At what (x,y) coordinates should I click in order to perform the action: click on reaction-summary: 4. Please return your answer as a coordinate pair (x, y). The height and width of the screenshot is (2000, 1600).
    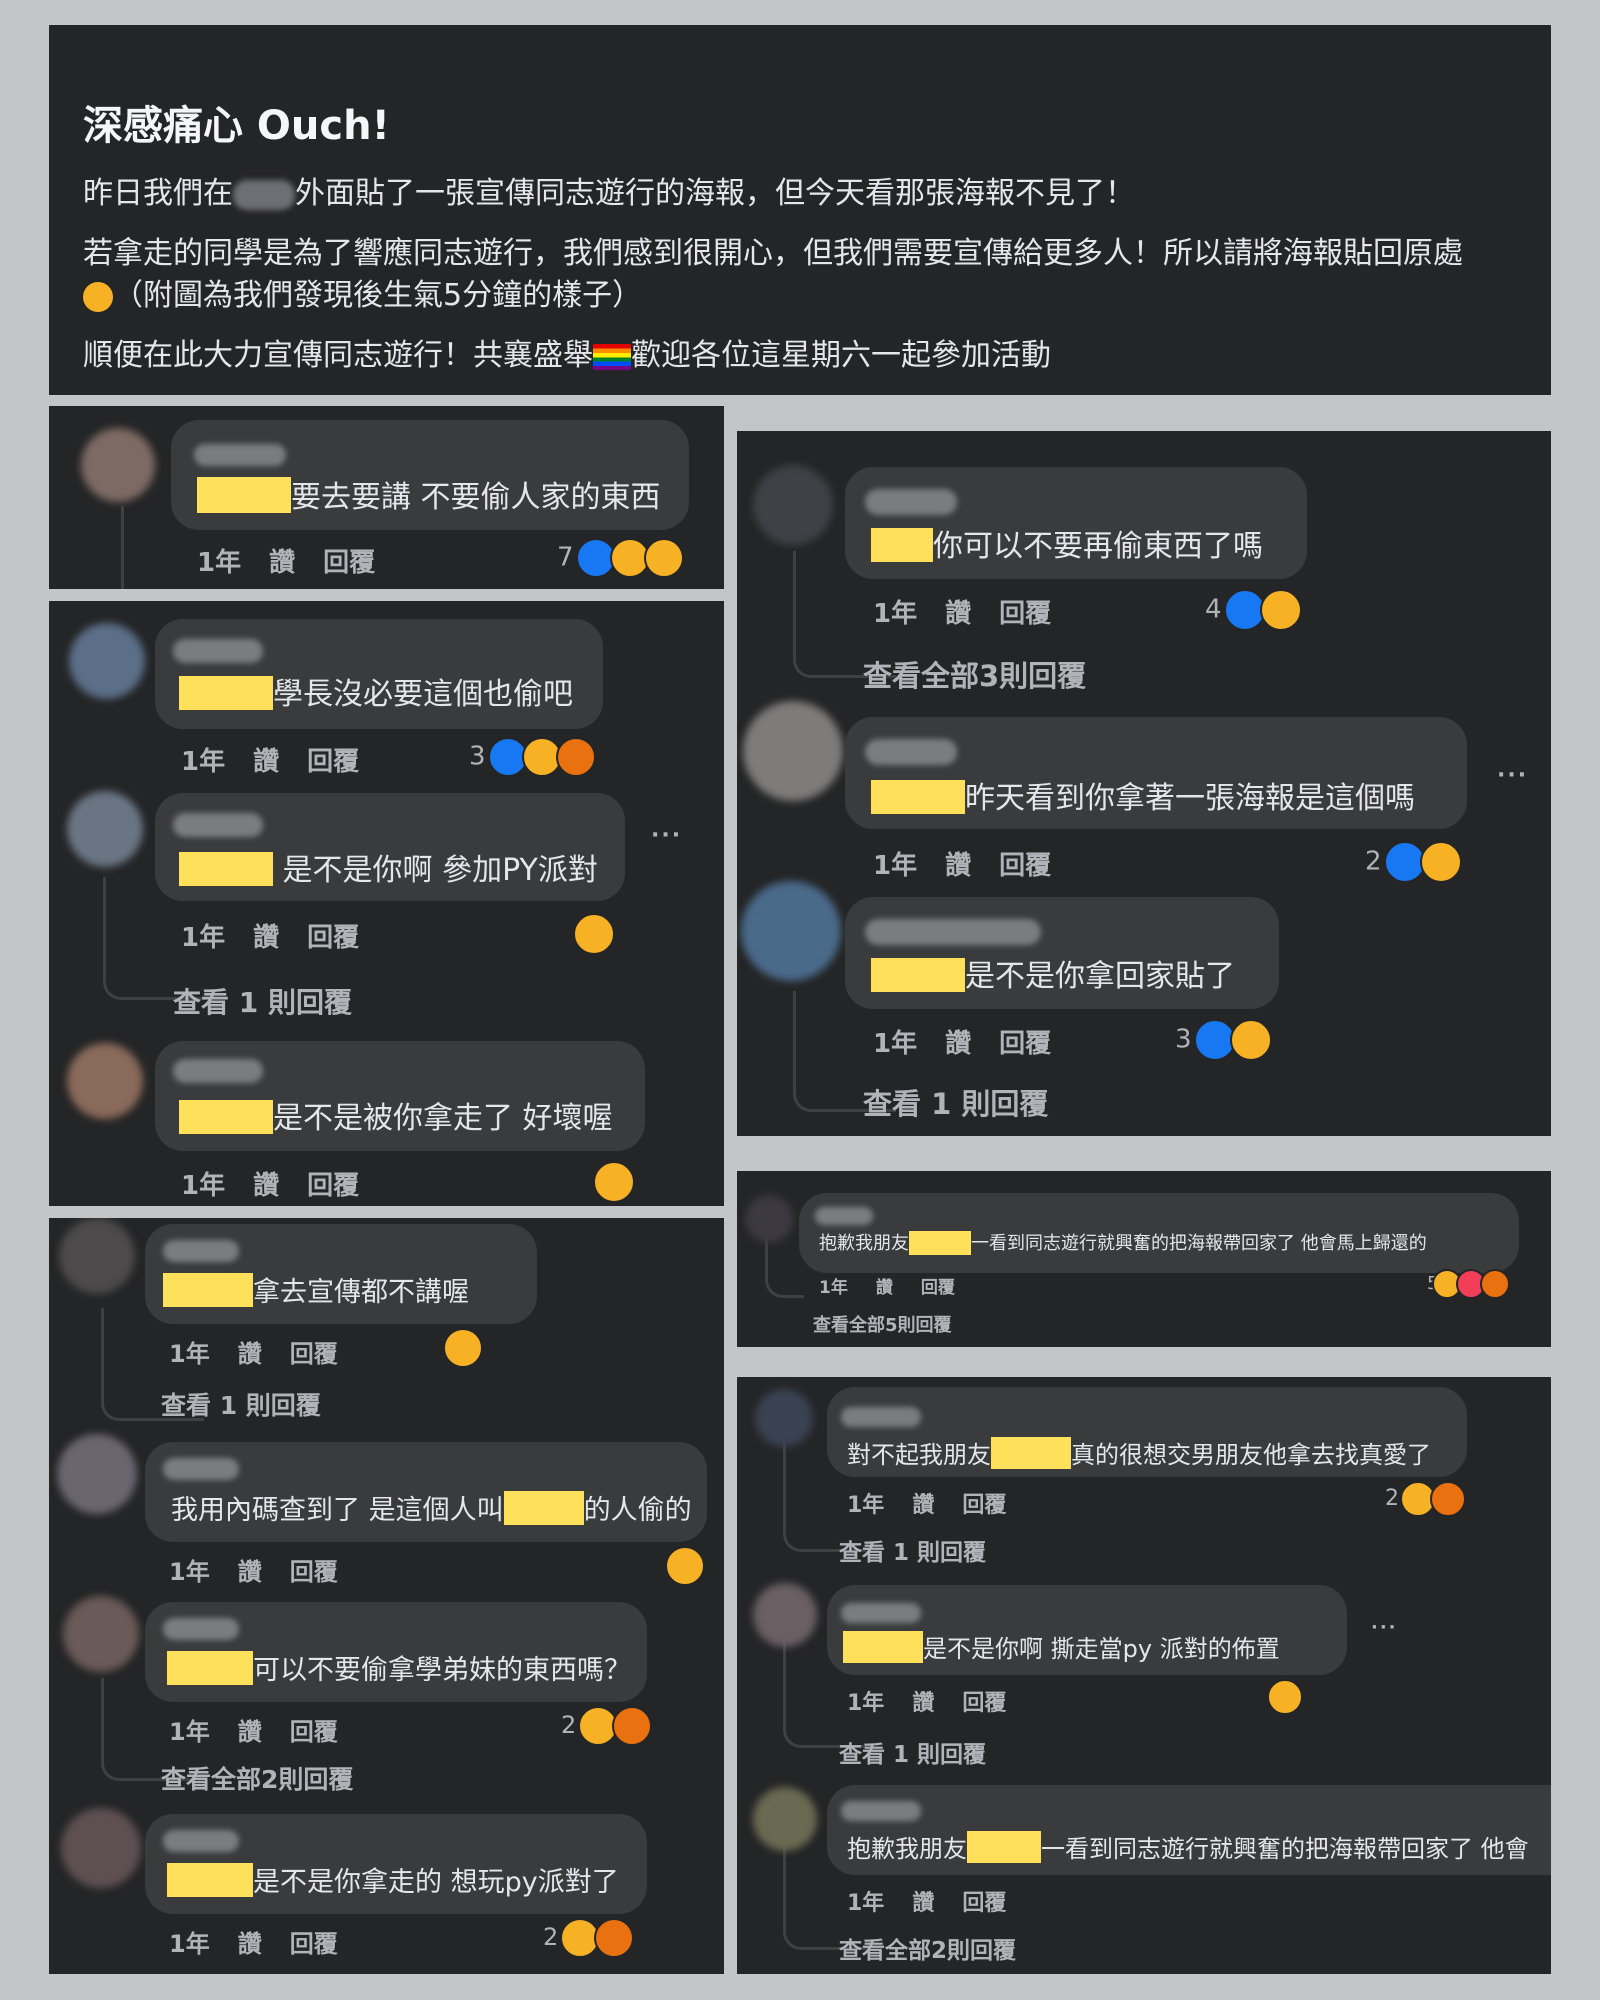
    Looking at the image, I should click on (1253, 610).